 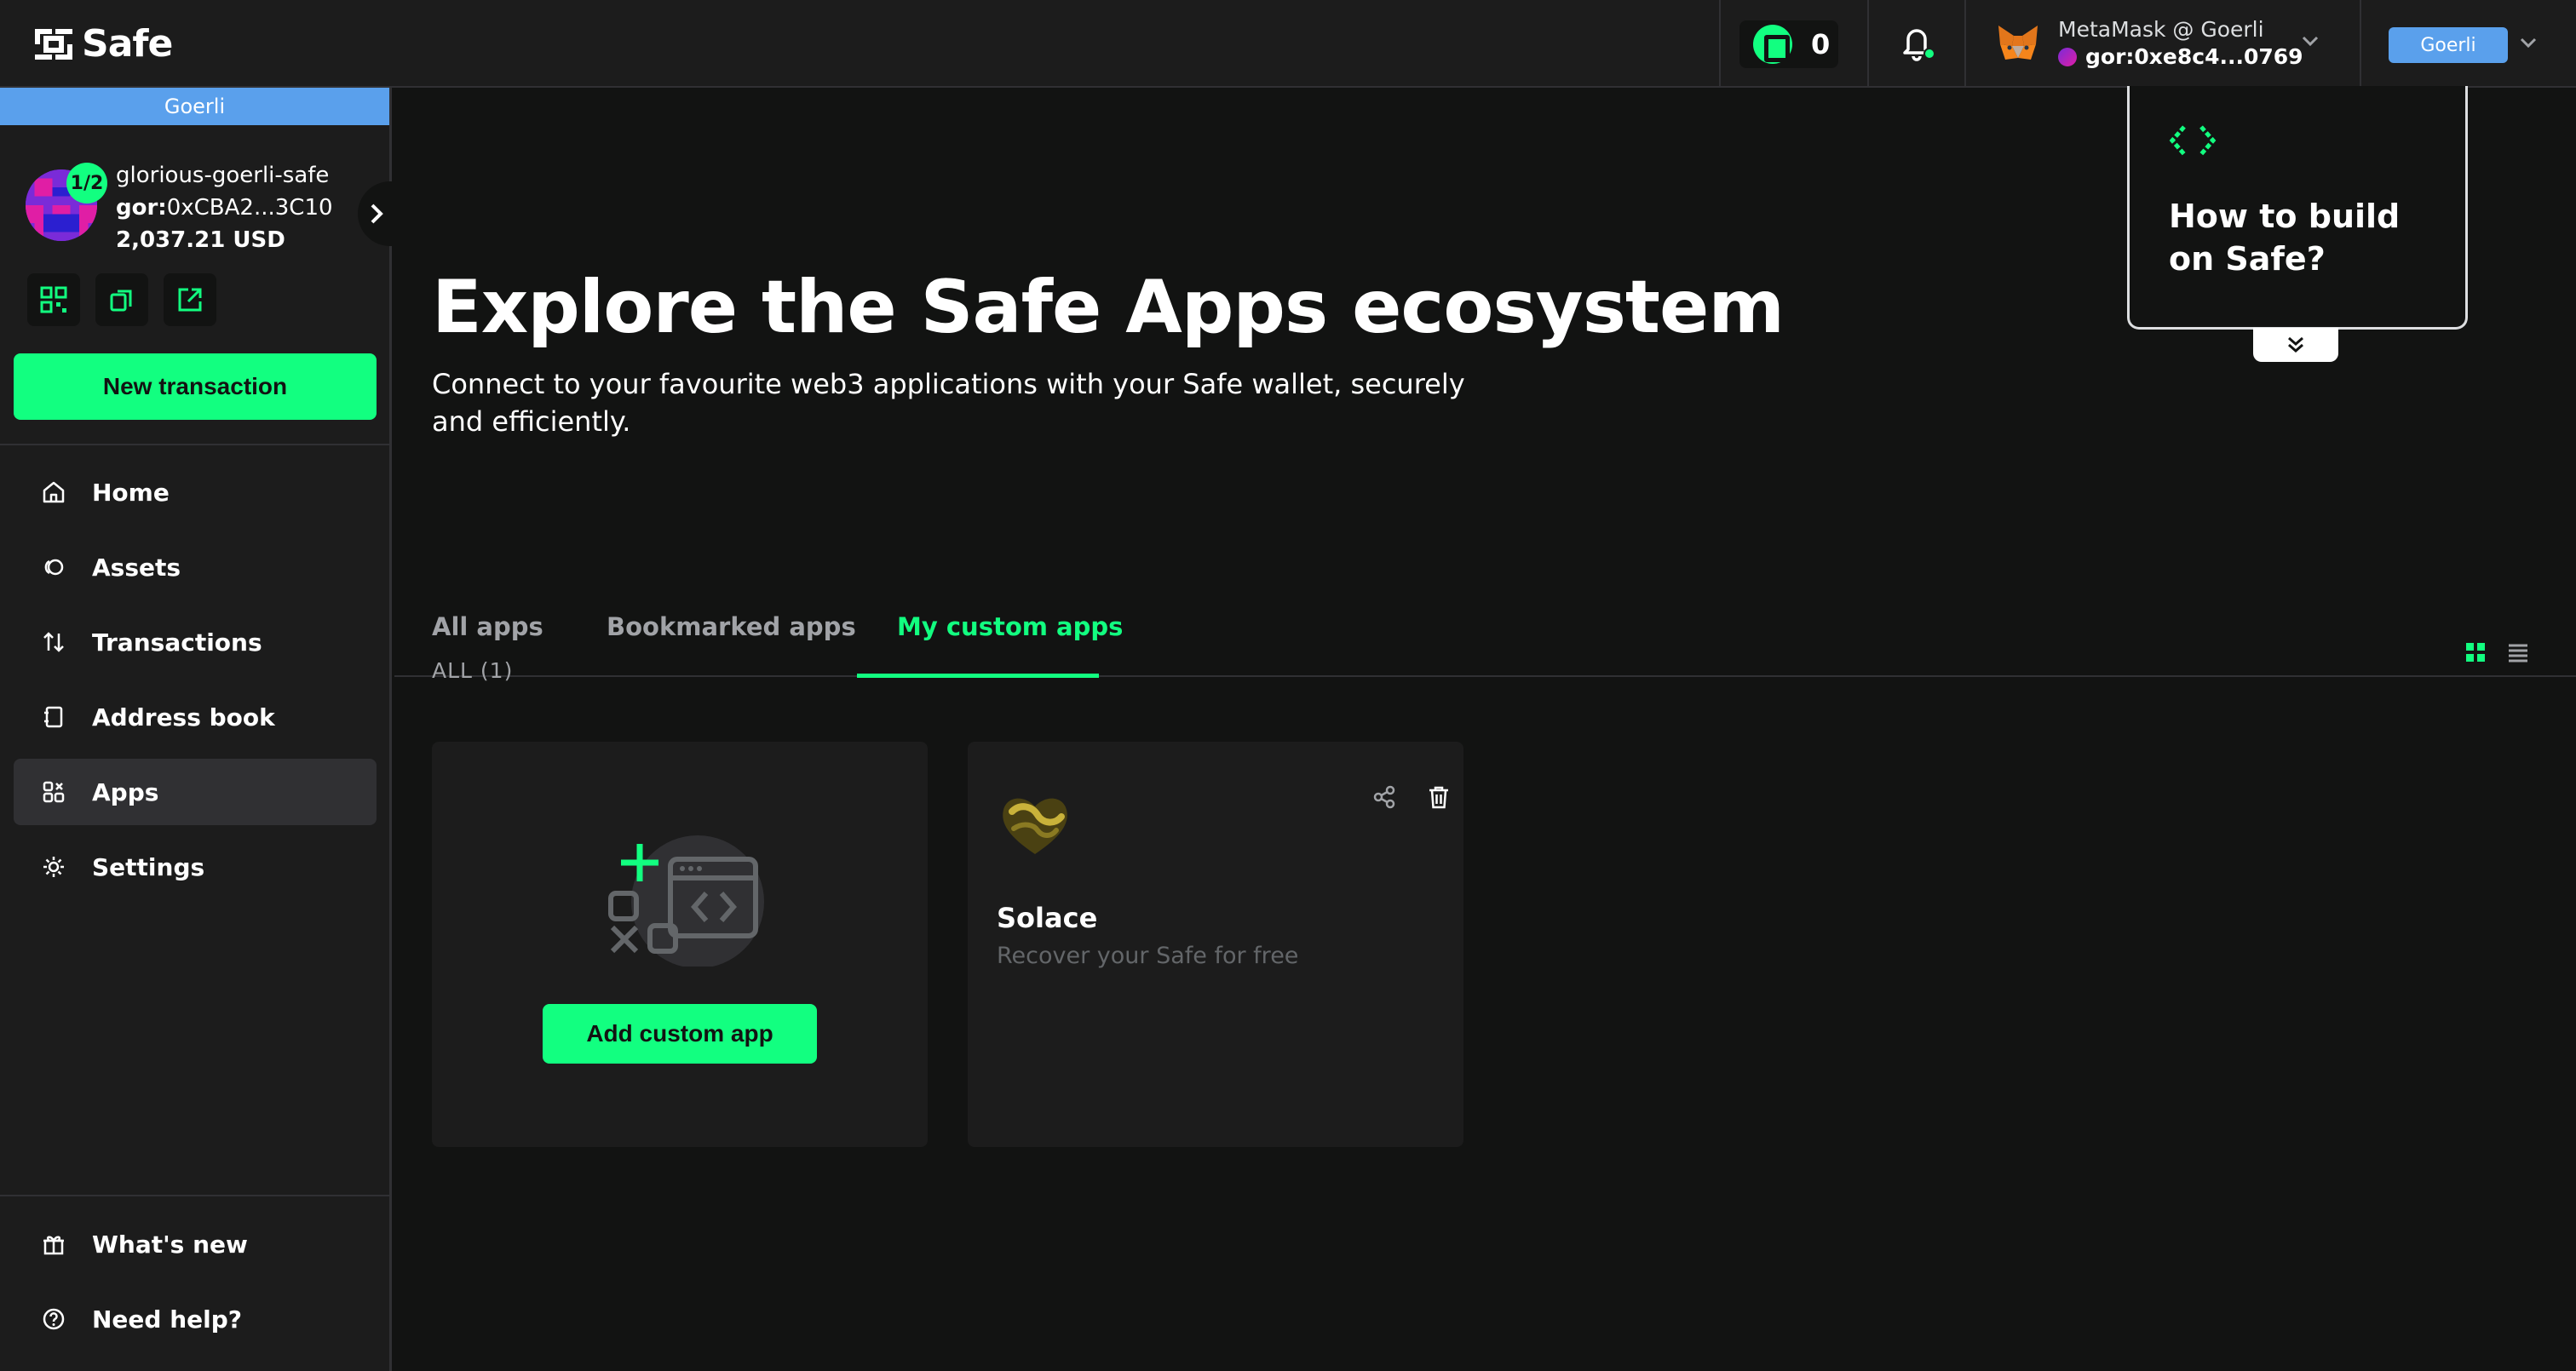 I want to click on wallet-identicon, so click(x=2067, y=56).